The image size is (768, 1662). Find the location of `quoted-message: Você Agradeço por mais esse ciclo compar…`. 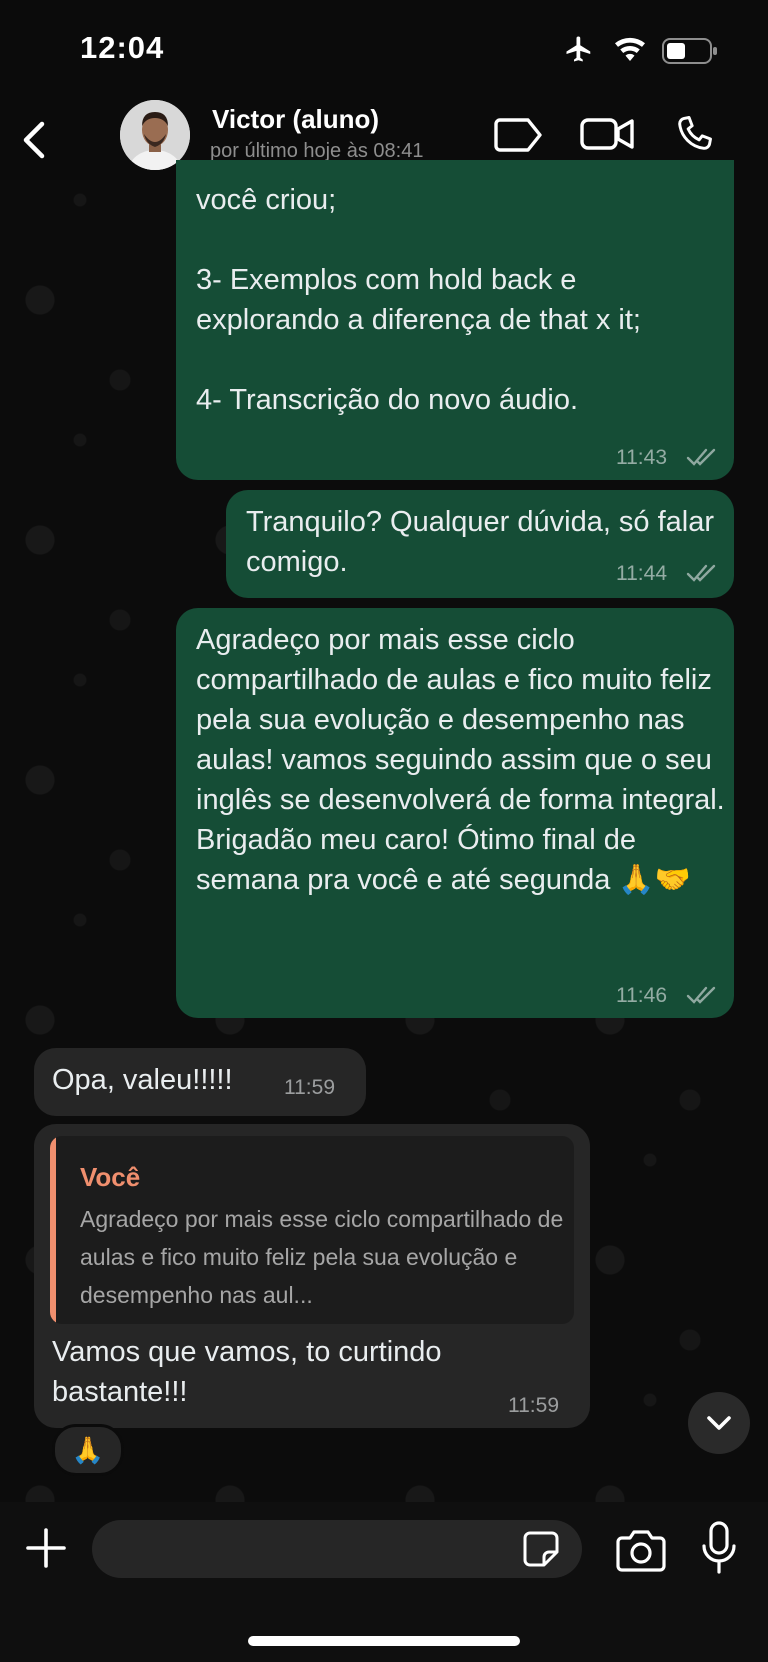

quoted-message: Você Agradeço por mais esse ciclo compar… is located at coordinates (312, 1230).